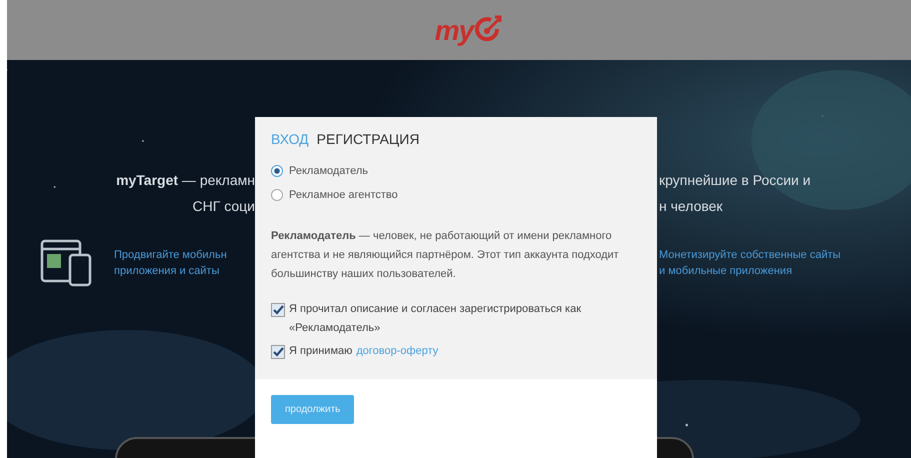  I want to click on continue-button: продолжить, so click(312, 409).